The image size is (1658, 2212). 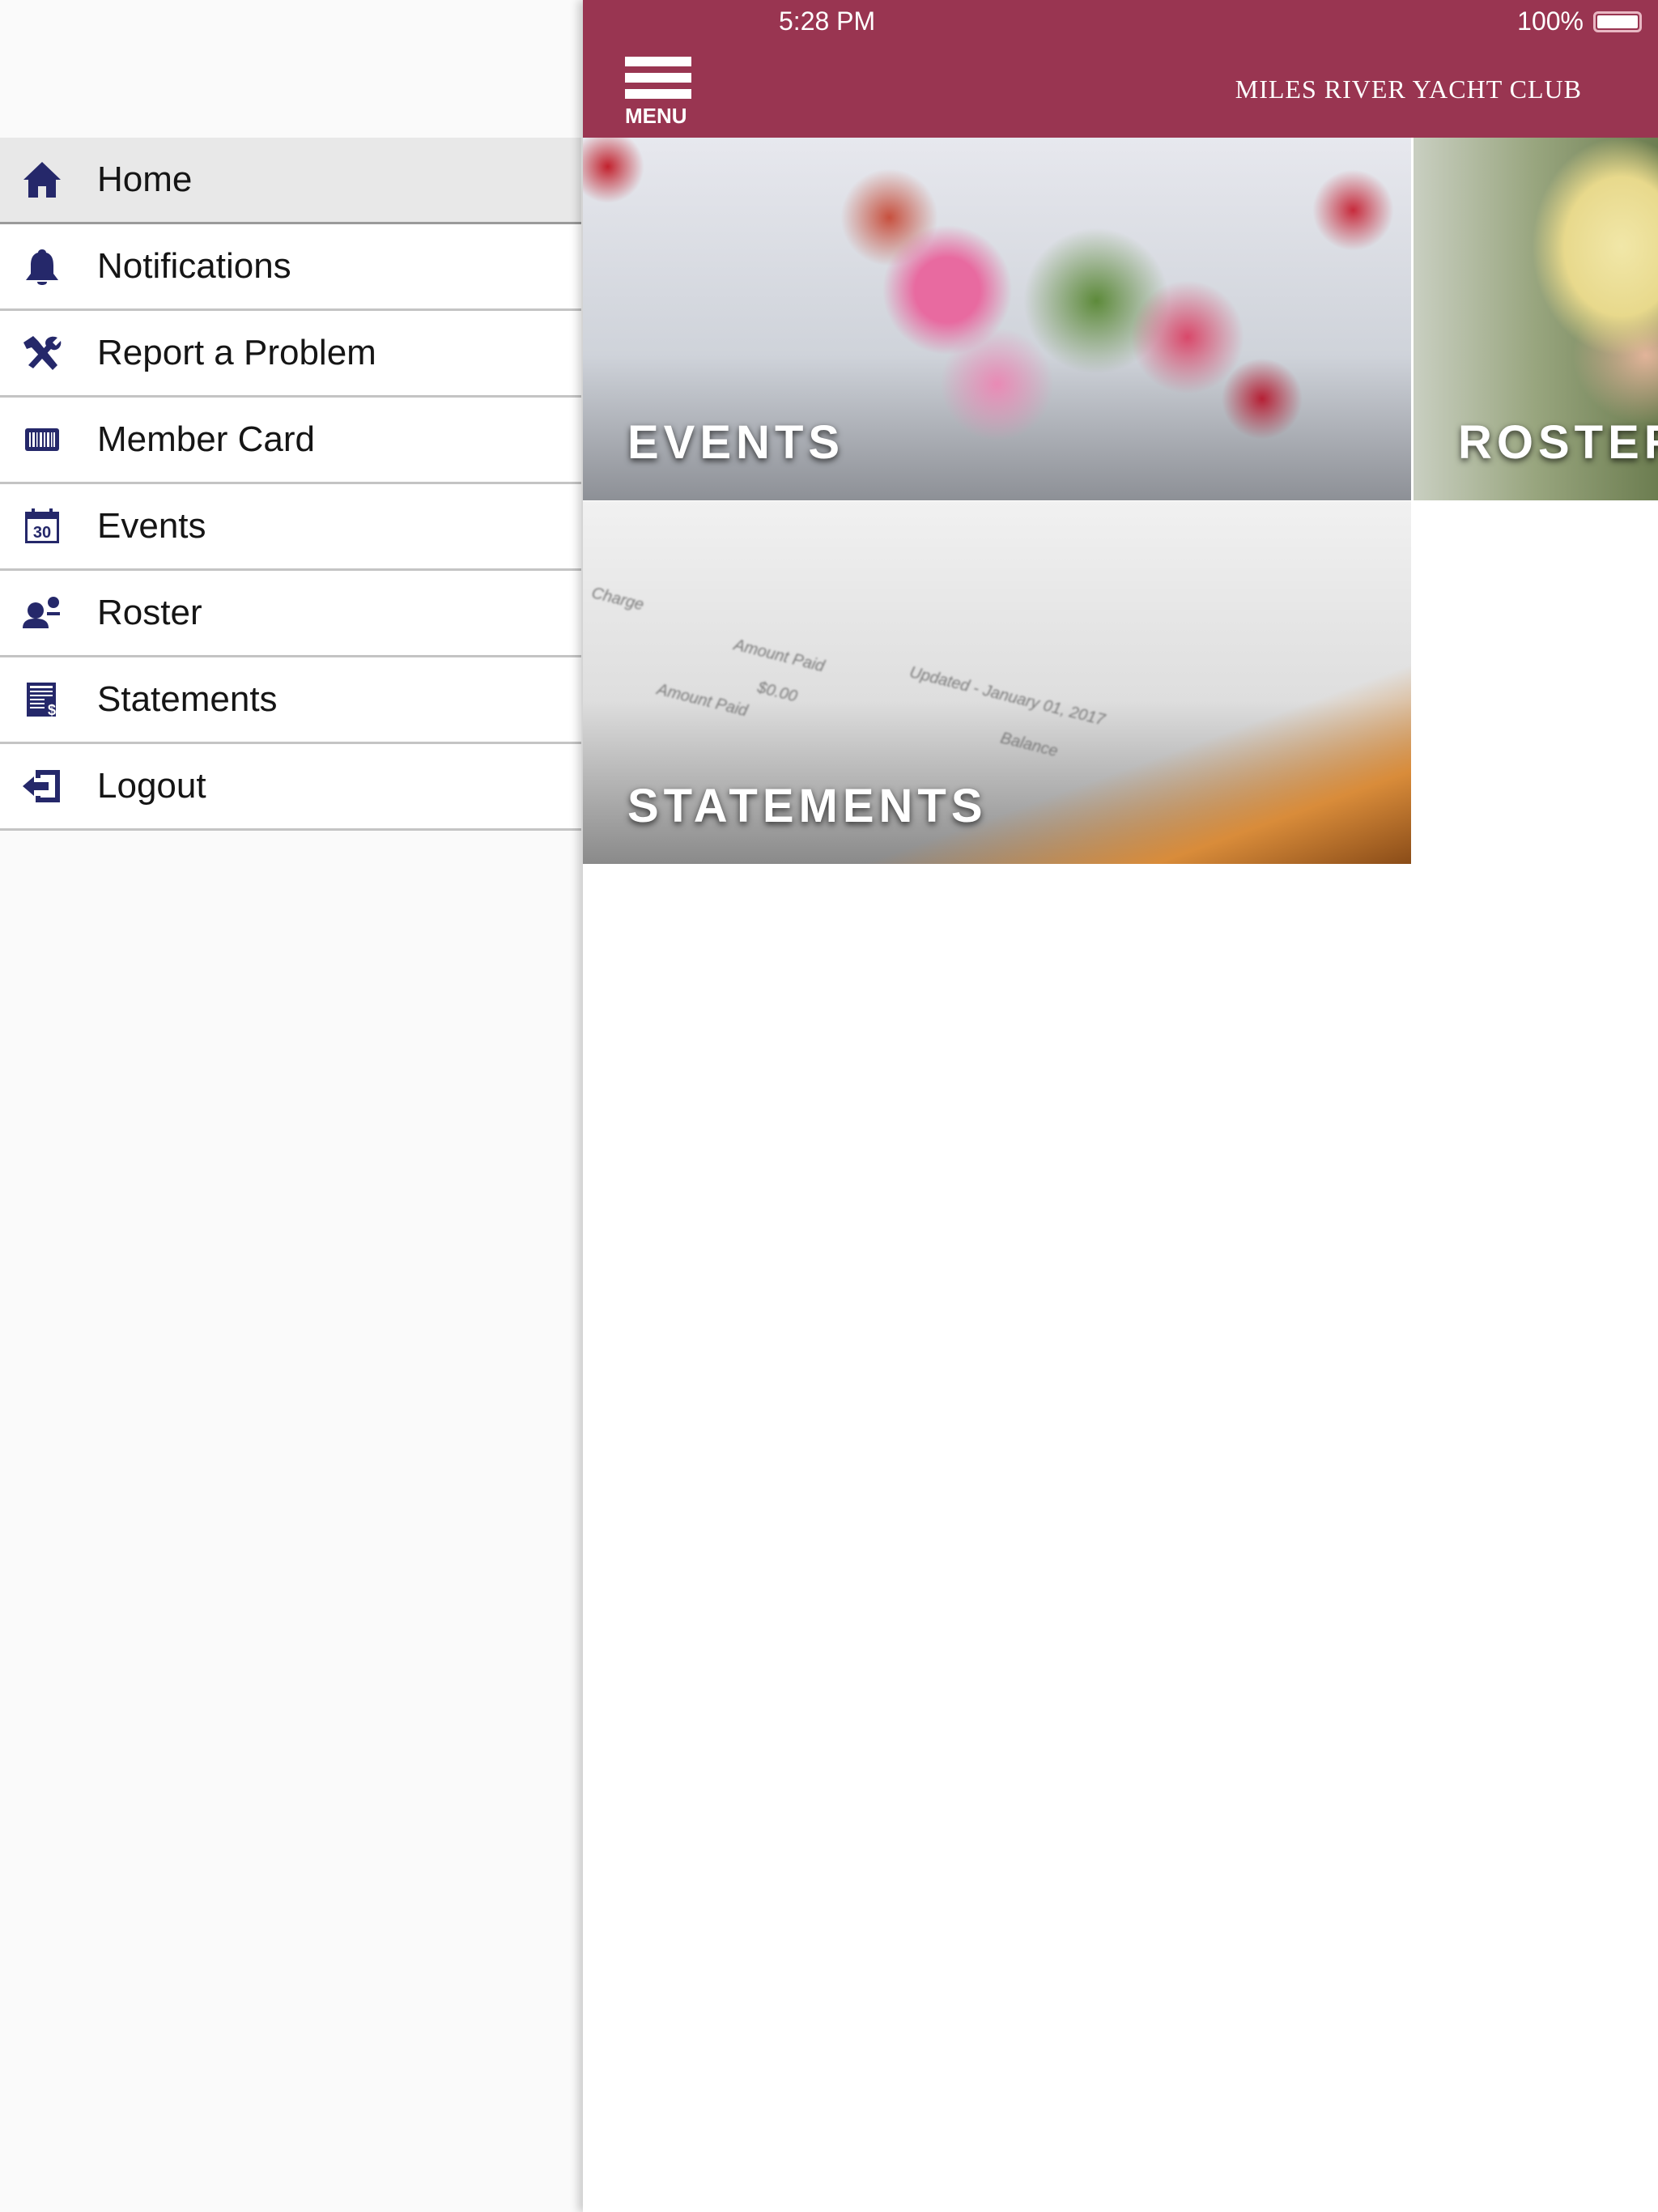 I want to click on sidebar-item-label: Events, so click(x=151, y=526).